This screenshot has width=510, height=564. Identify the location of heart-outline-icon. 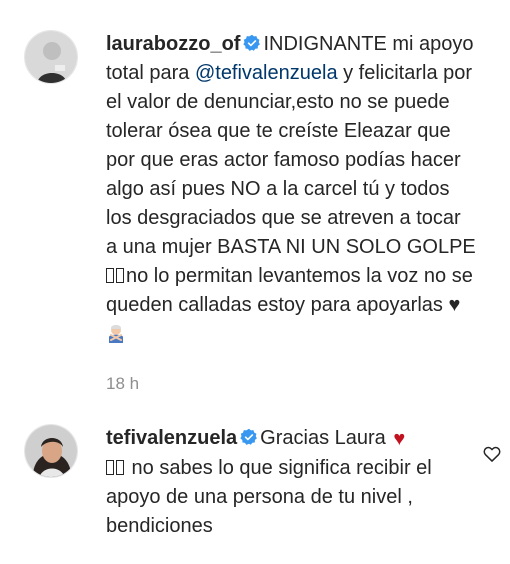
(492, 454).